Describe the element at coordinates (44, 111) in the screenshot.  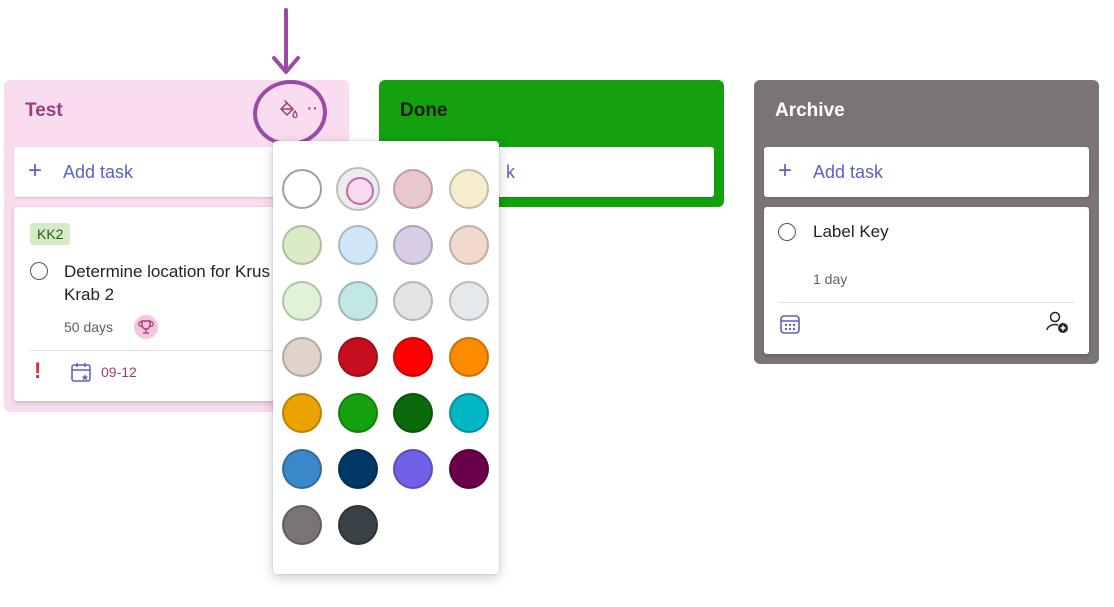
I see `column-title: Test` at that location.